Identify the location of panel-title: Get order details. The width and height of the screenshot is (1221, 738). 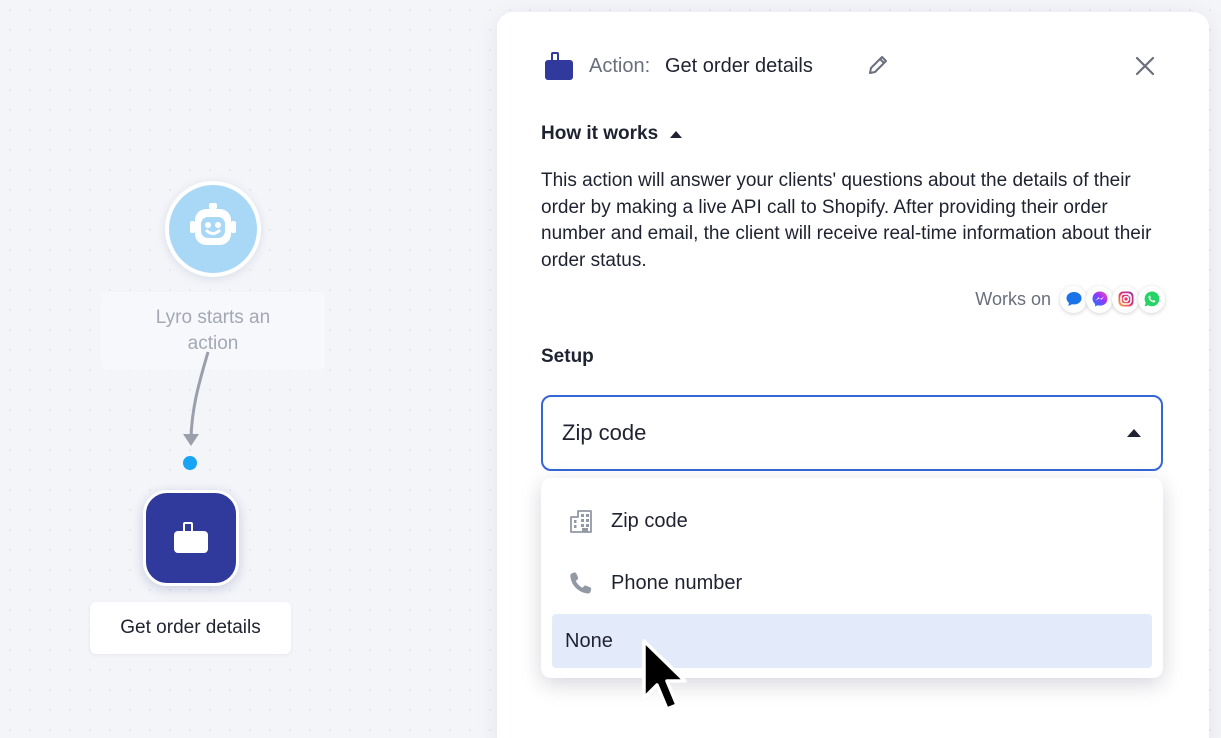
(739, 66).